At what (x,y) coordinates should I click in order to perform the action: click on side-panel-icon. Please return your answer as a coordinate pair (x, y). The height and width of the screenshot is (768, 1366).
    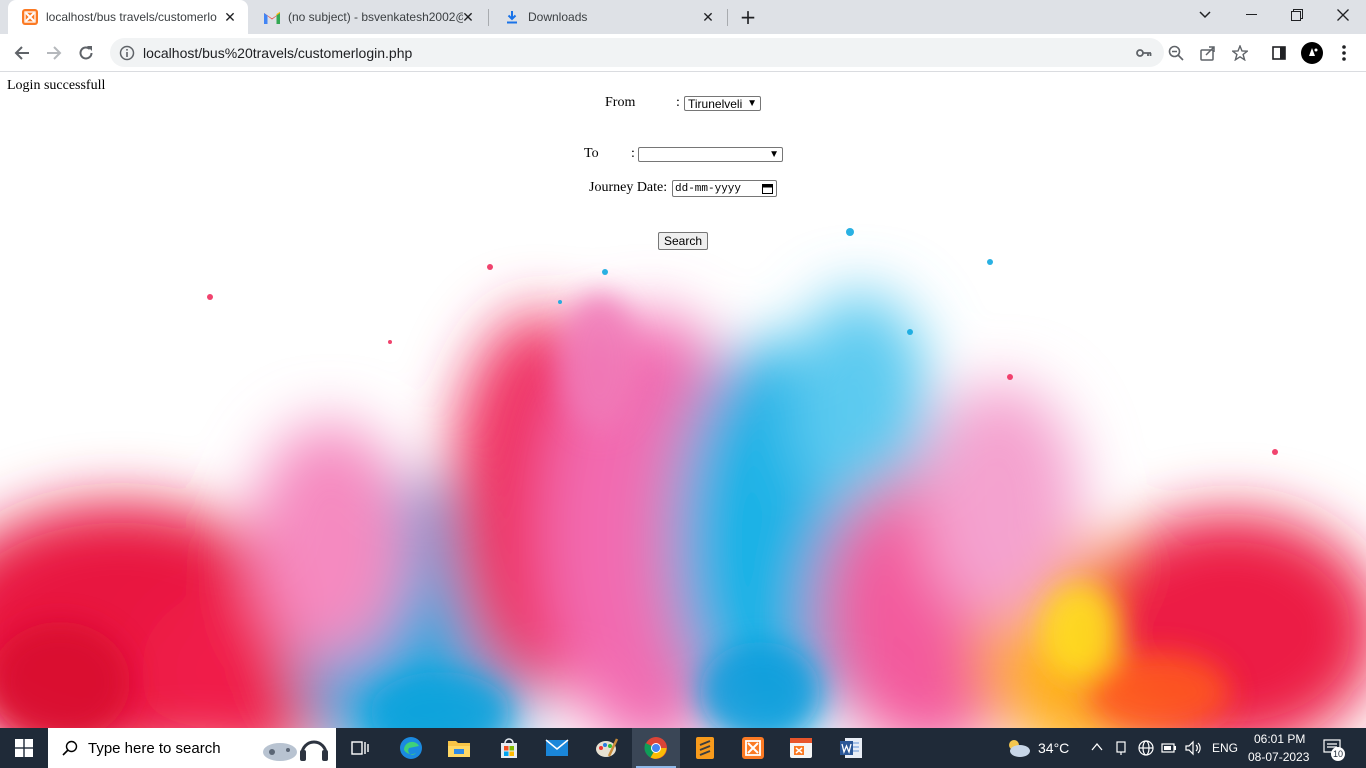
    Looking at the image, I should click on (1279, 53).